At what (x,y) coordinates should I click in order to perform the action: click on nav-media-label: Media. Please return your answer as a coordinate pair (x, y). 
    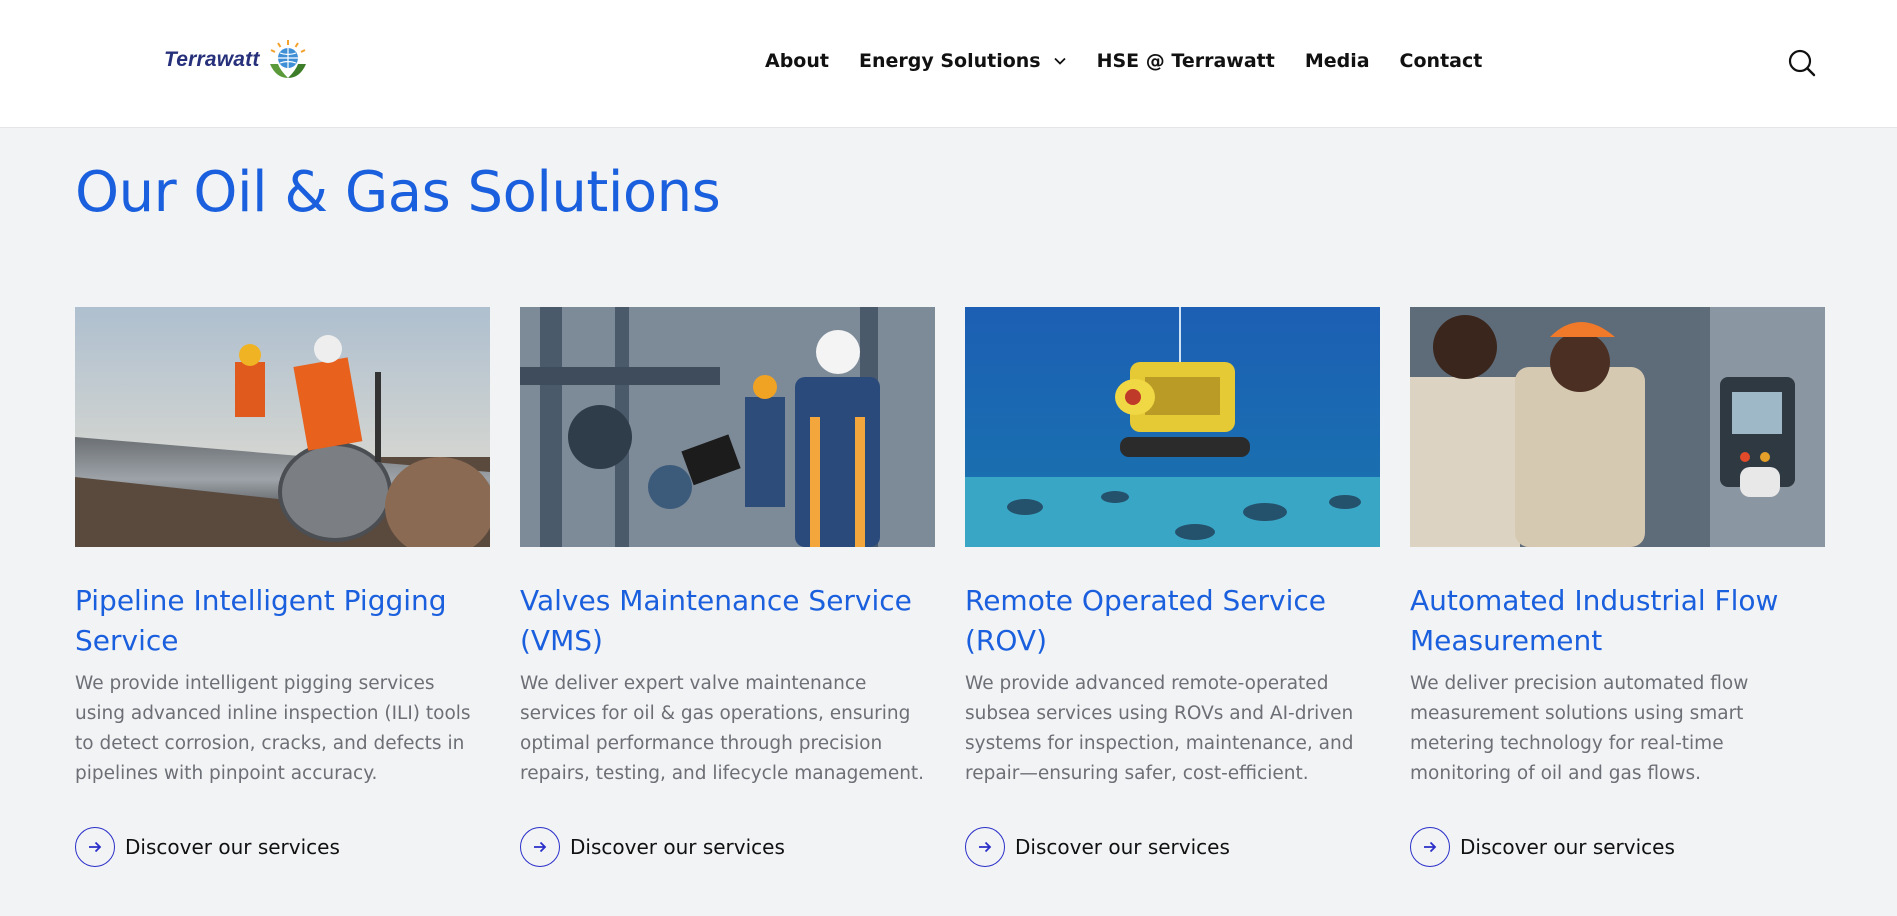
    Looking at the image, I should click on (1337, 61).